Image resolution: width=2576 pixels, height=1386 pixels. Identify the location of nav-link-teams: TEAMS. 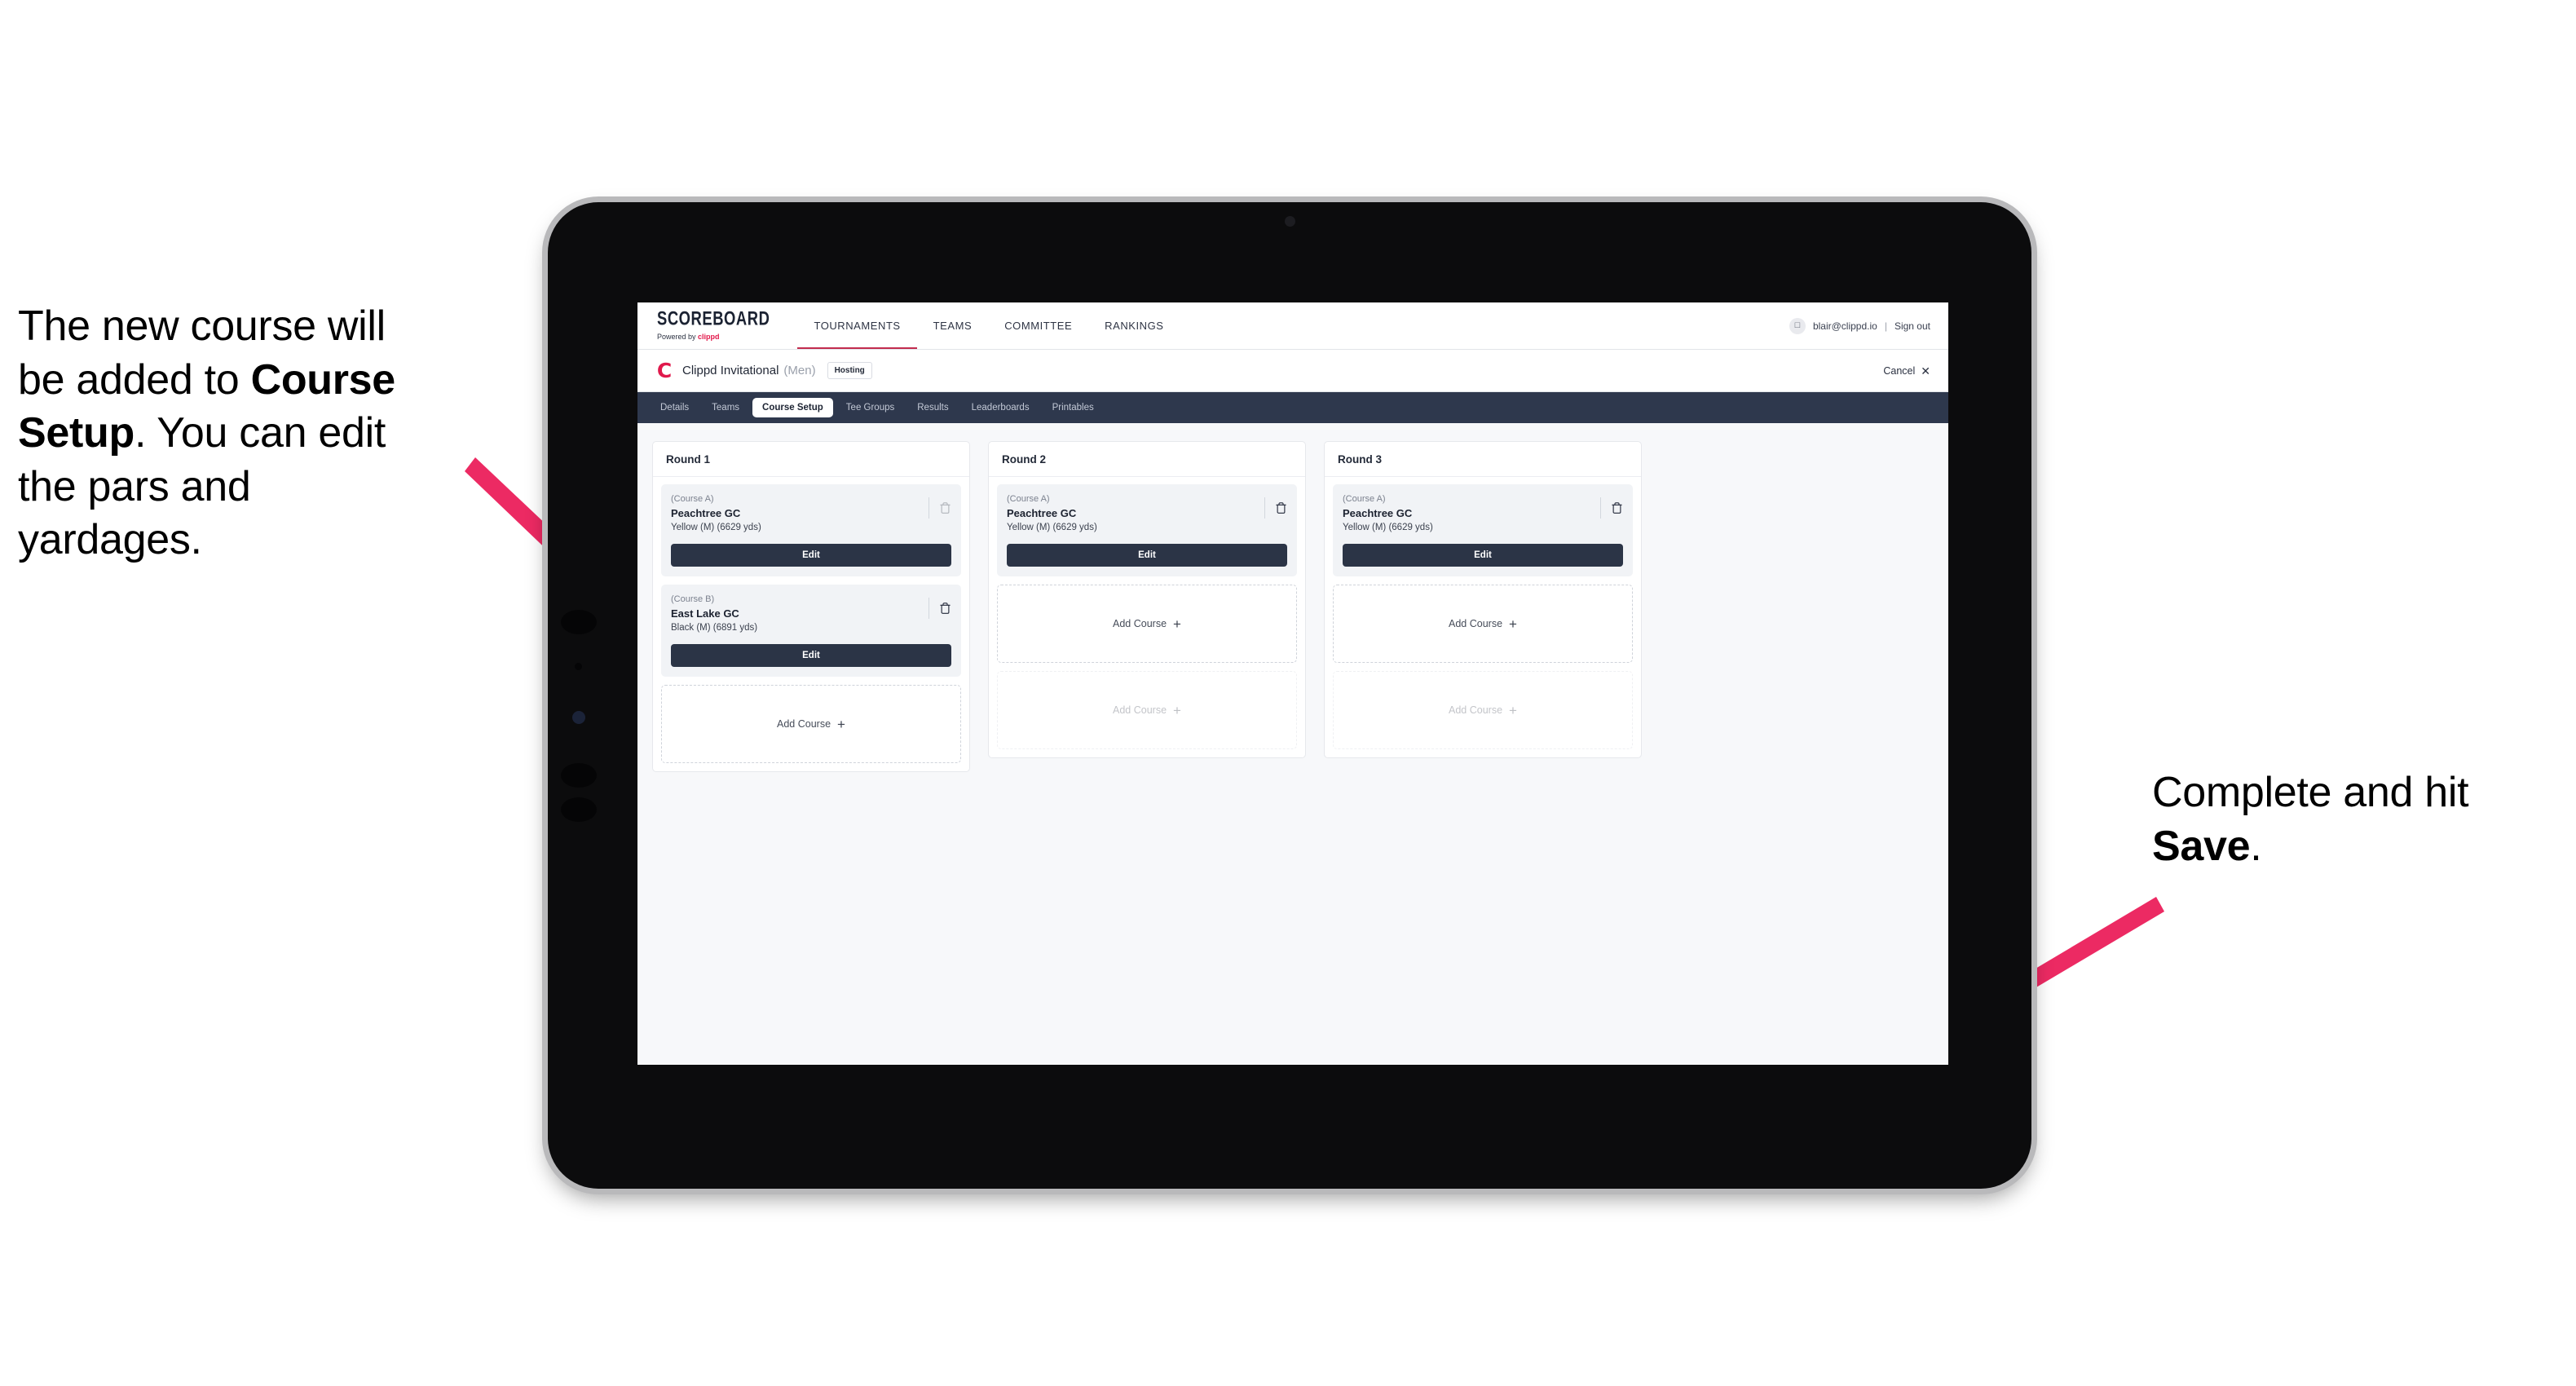
(953, 325).